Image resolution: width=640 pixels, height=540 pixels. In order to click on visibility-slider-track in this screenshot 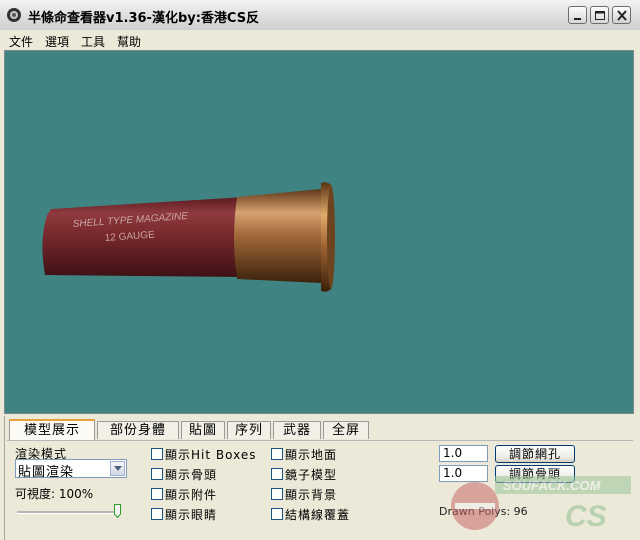, I will do `click(69, 512)`.